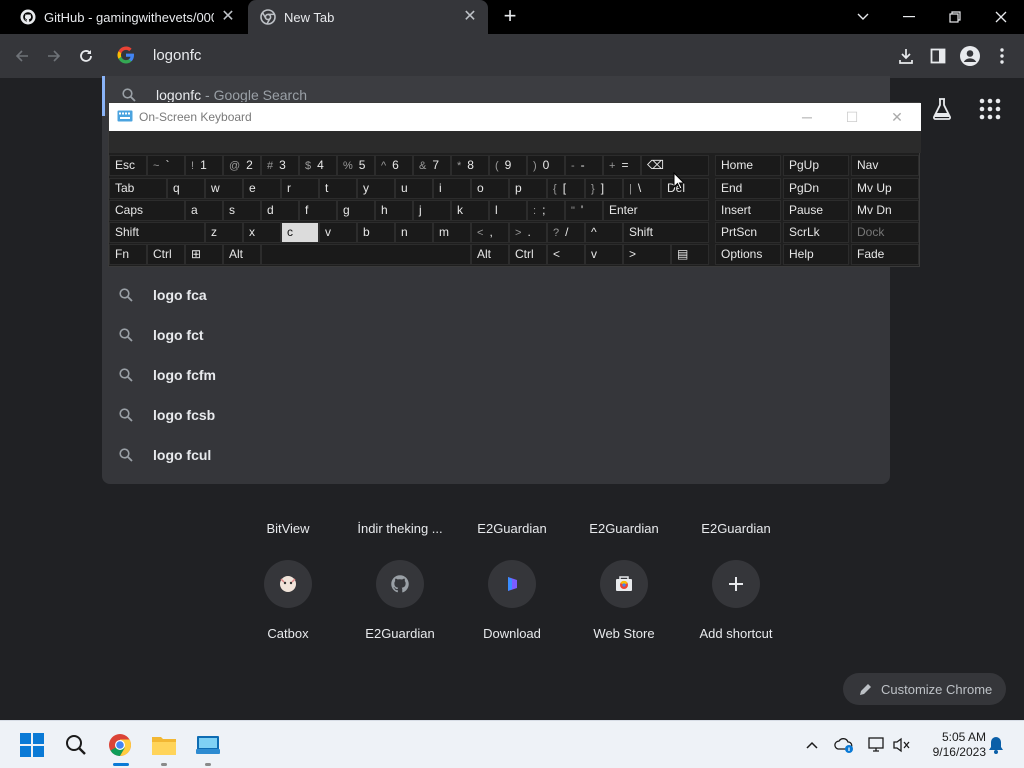  Describe the element at coordinates (300, 188) in the screenshot. I see `key-r: r` at that location.